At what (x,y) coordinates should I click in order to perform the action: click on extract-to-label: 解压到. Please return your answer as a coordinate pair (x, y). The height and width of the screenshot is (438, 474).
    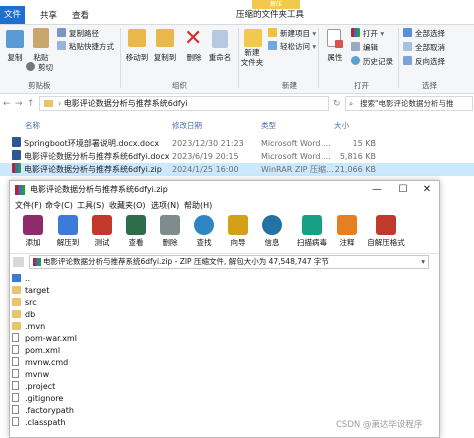
    Looking at the image, I should click on (68, 242).